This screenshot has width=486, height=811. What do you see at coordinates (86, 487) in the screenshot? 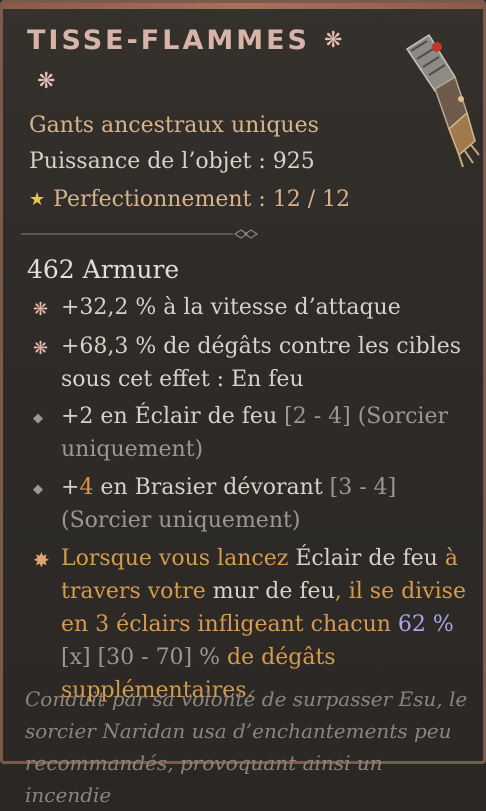
I see `skill-rank-value: 4` at bounding box center [86, 487].